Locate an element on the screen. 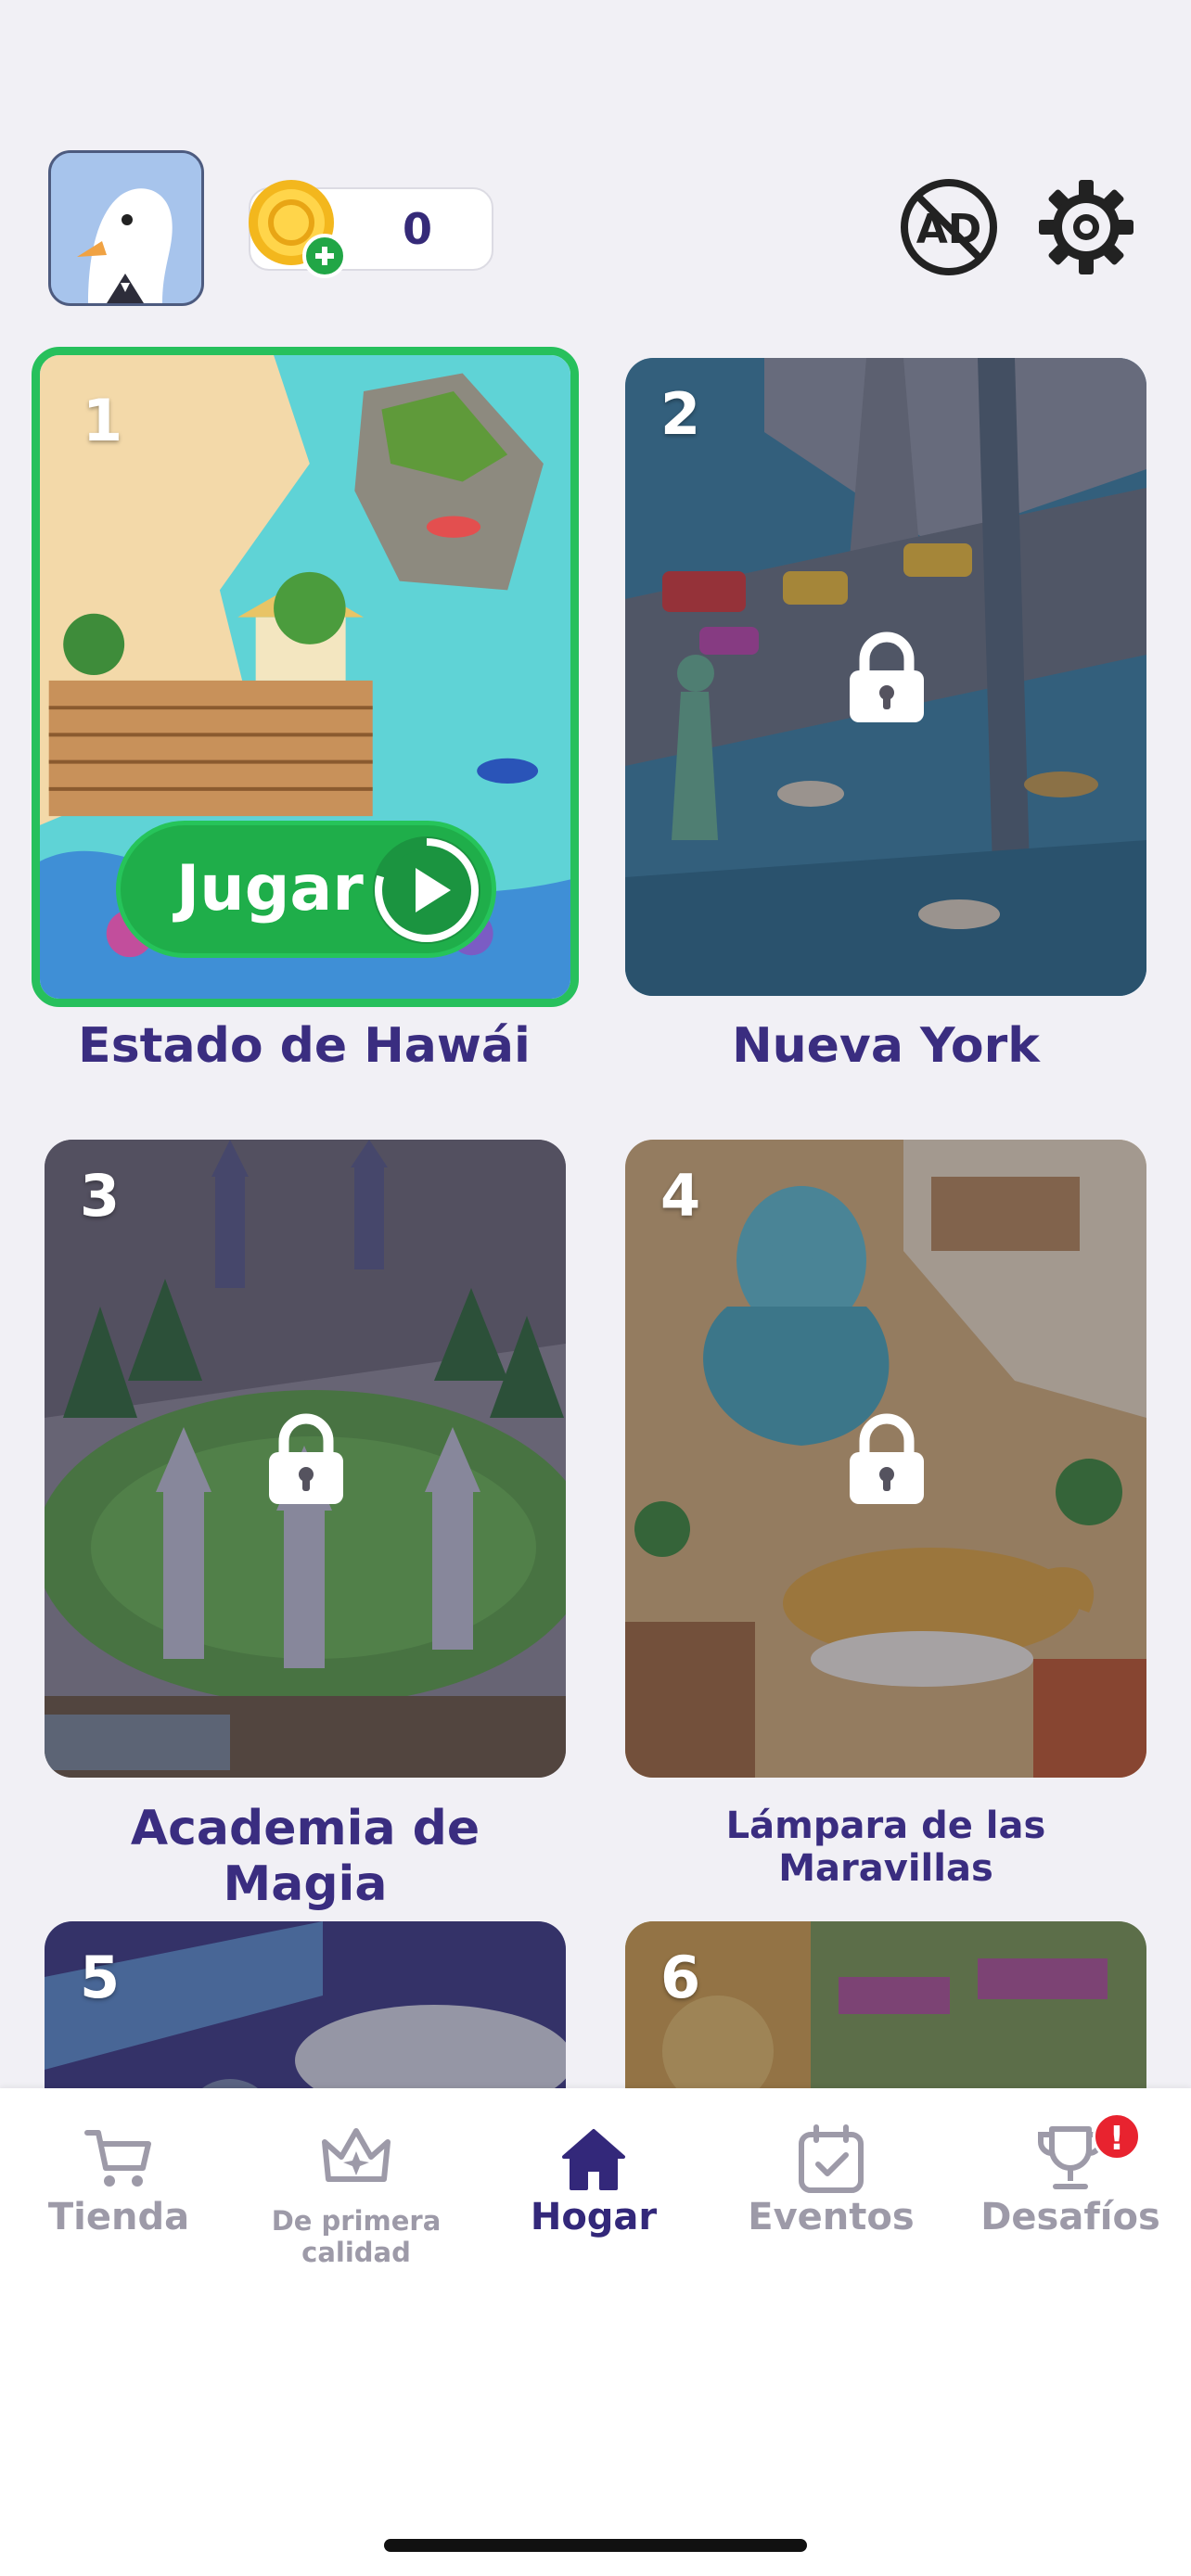  level-title: Estado de Hawái is located at coordinates (304, 1046).